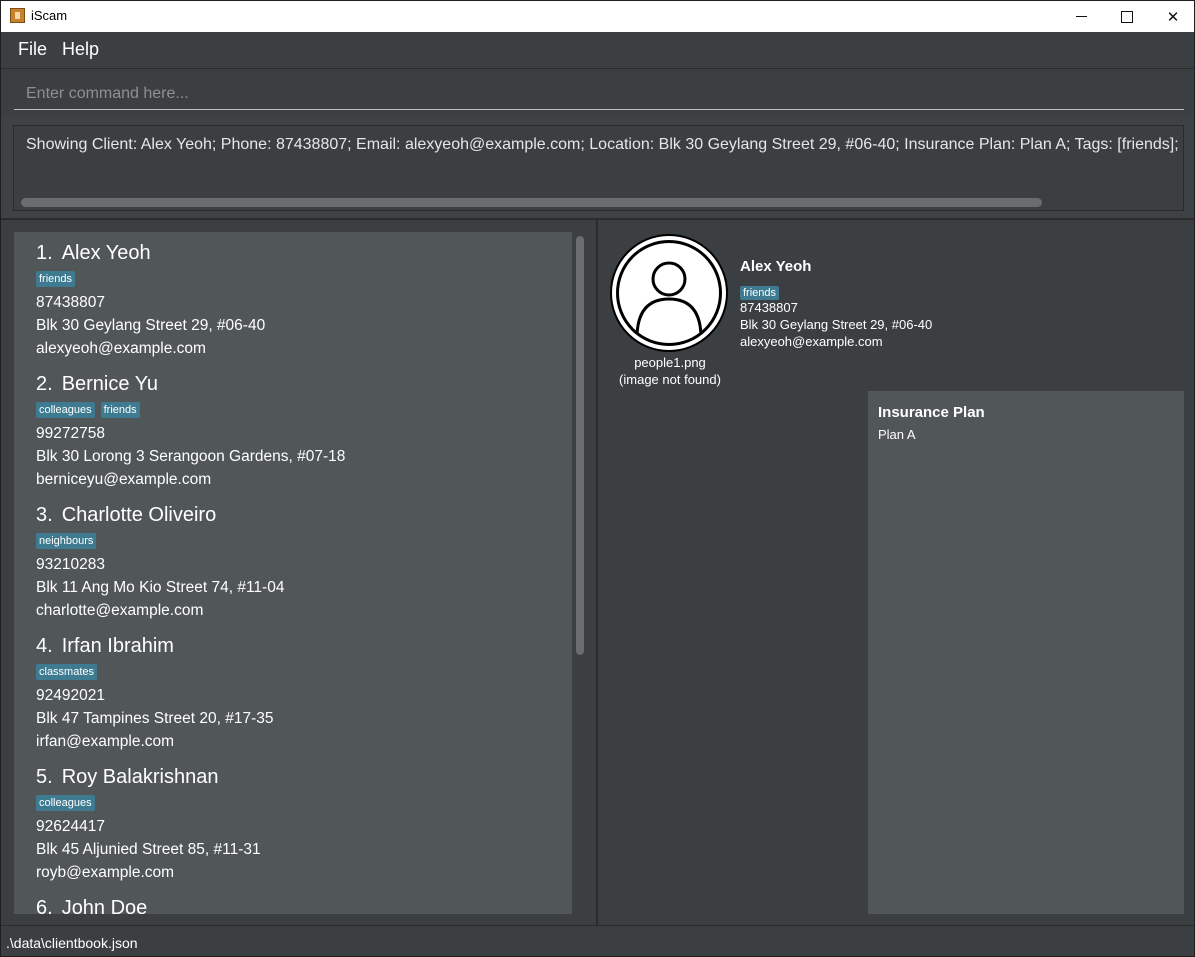 This screenshot has height=957, width=1195. I want to click on client-phone: 99272758, so click(70, 433).